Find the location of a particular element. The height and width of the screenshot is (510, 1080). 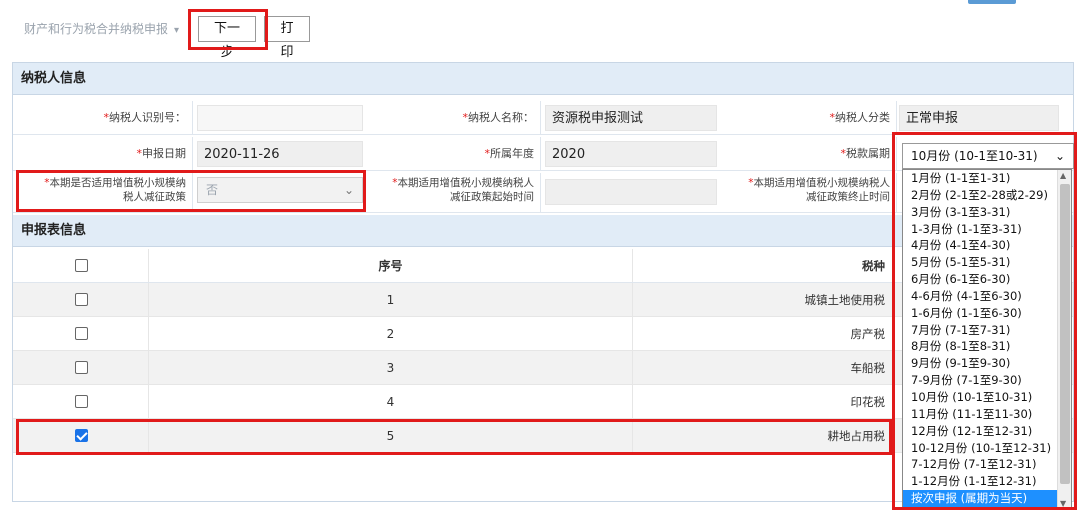

toolbar: 财产和行为税合并纳税申报 ▾ 下一步 打印 is located at coordinates (540, 30).